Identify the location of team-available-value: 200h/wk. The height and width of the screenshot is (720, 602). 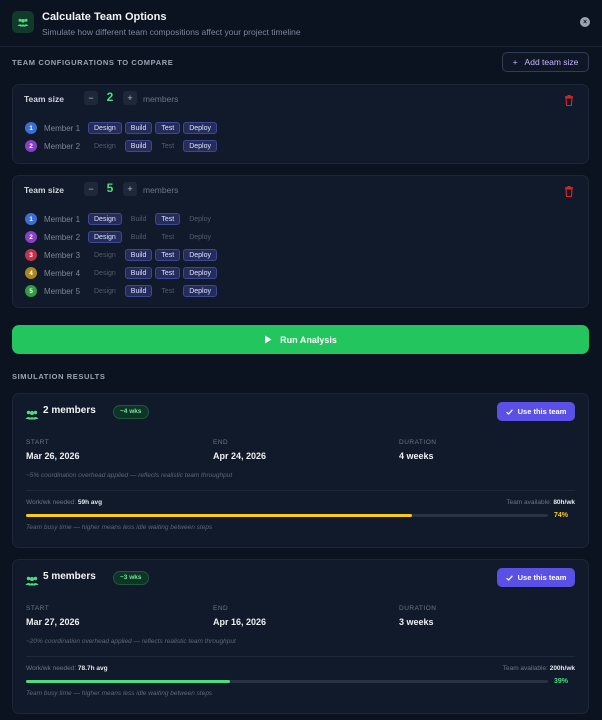
(562, 668).